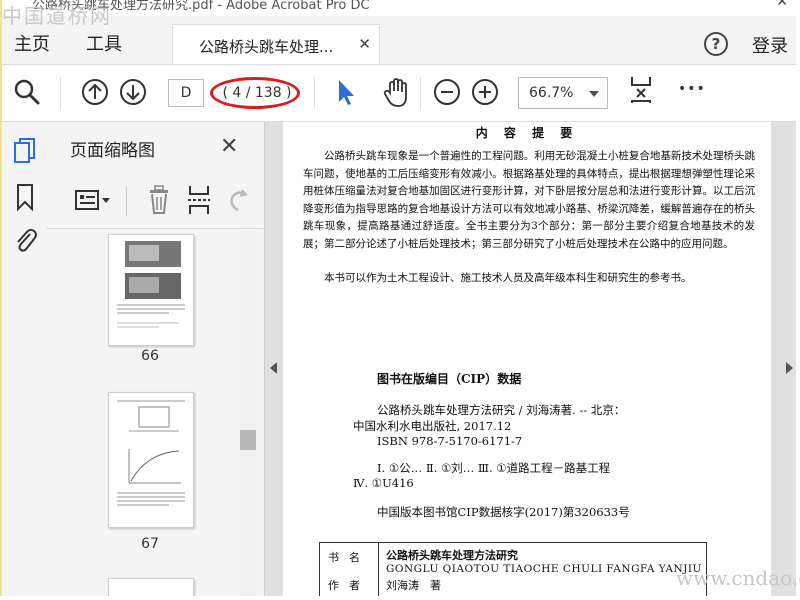 This screenshot has height=600, width=800. What do you see at coordinates (594, 94) in the screenshot?
I see `chevron-down-icon` at bounding box center [594, 94].